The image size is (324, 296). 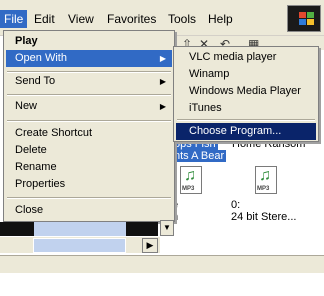 What do you see at coordinates (89, 133) in the screenshot?
I see `menu-item-create-shortcut: Create Shortcut` at bounding box center [89, 133].